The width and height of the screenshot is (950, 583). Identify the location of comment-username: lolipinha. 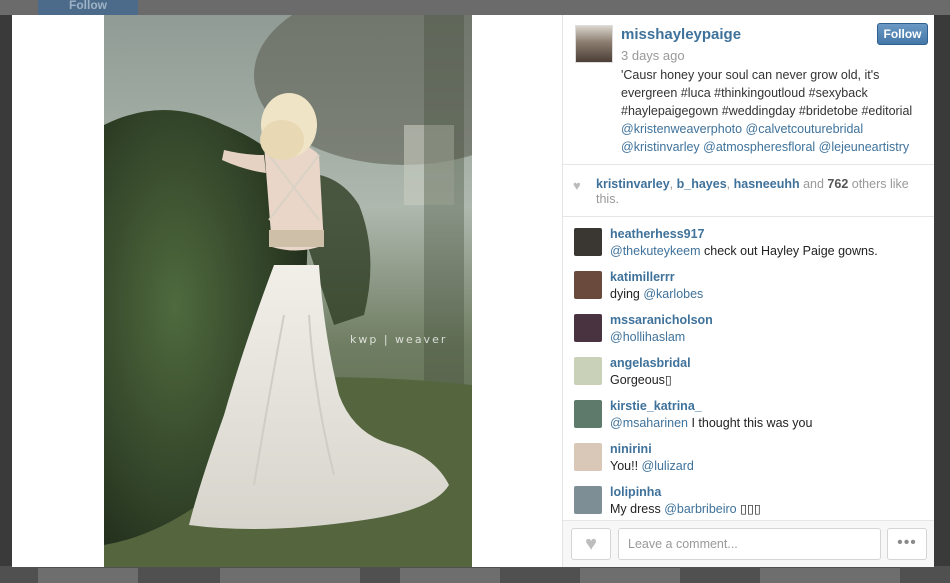
(772, 492).